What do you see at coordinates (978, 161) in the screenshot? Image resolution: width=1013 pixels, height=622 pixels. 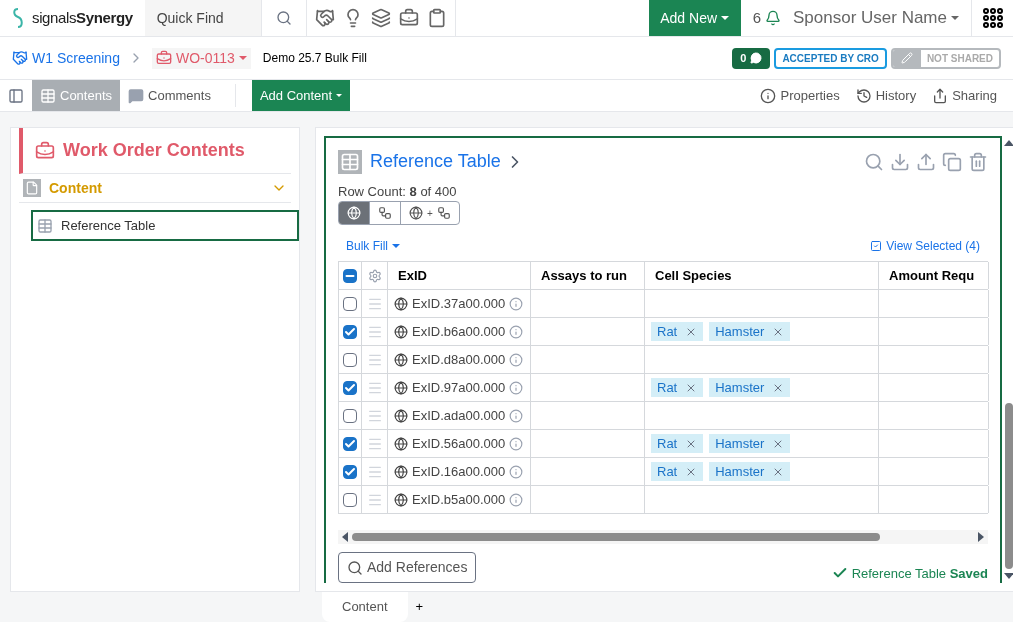 I see `trash-icon` at bounding box center [978, 161].